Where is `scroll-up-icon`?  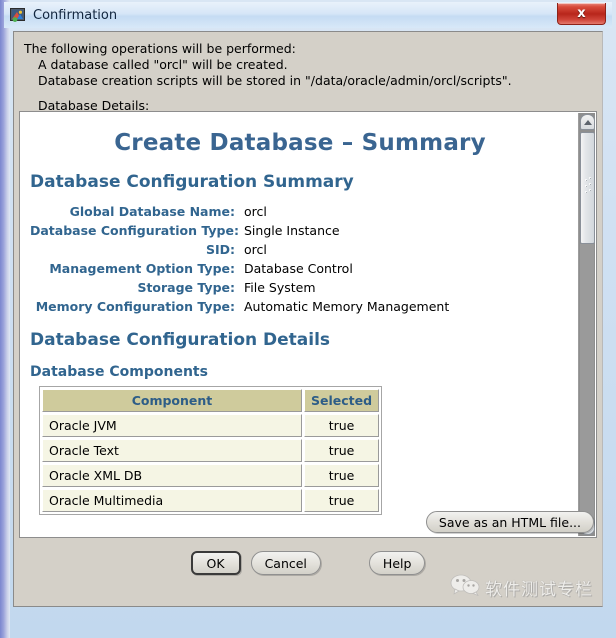 scroll-up-icon is located at coordinates (587, 122).